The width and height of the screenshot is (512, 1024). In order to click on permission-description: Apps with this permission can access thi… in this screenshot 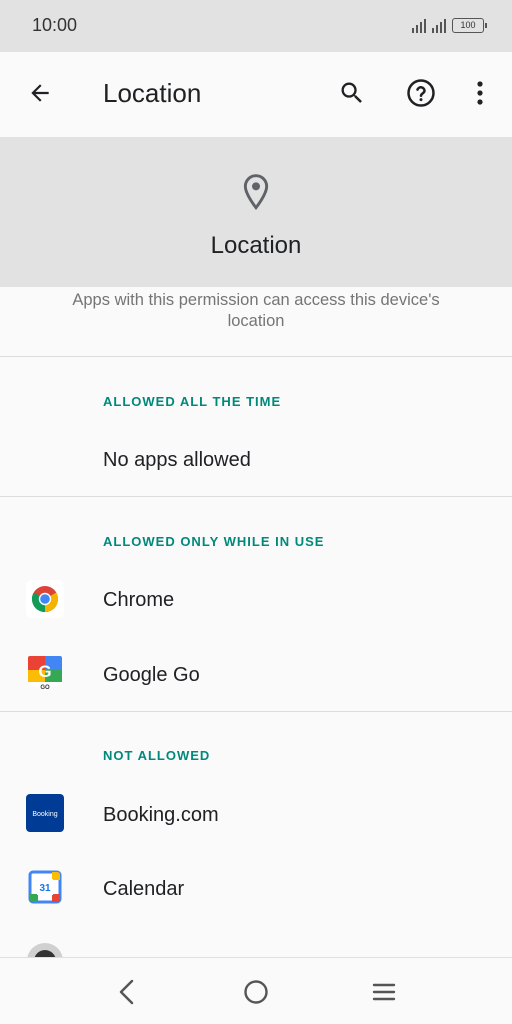, I will do `click(256, 310)`.